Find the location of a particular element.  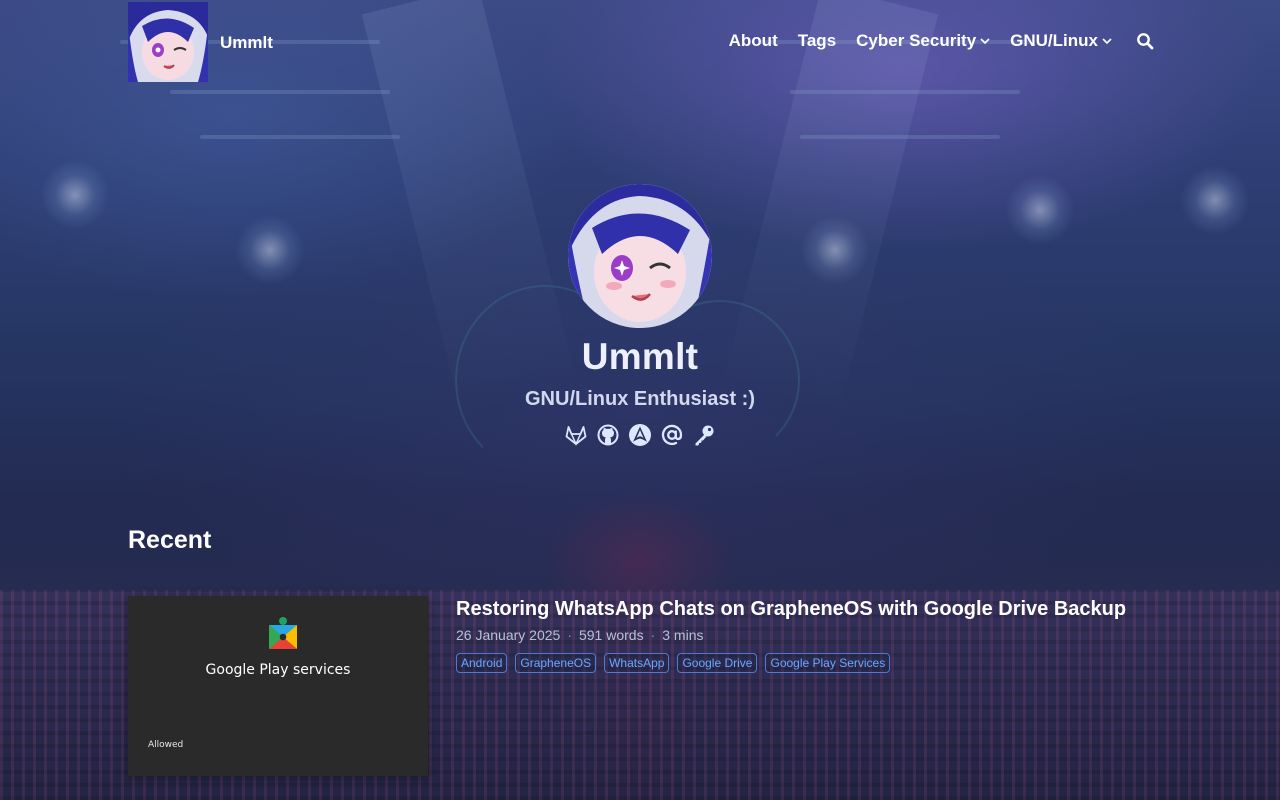

post-word-count: 591 words is located at coordinates (611, 635).